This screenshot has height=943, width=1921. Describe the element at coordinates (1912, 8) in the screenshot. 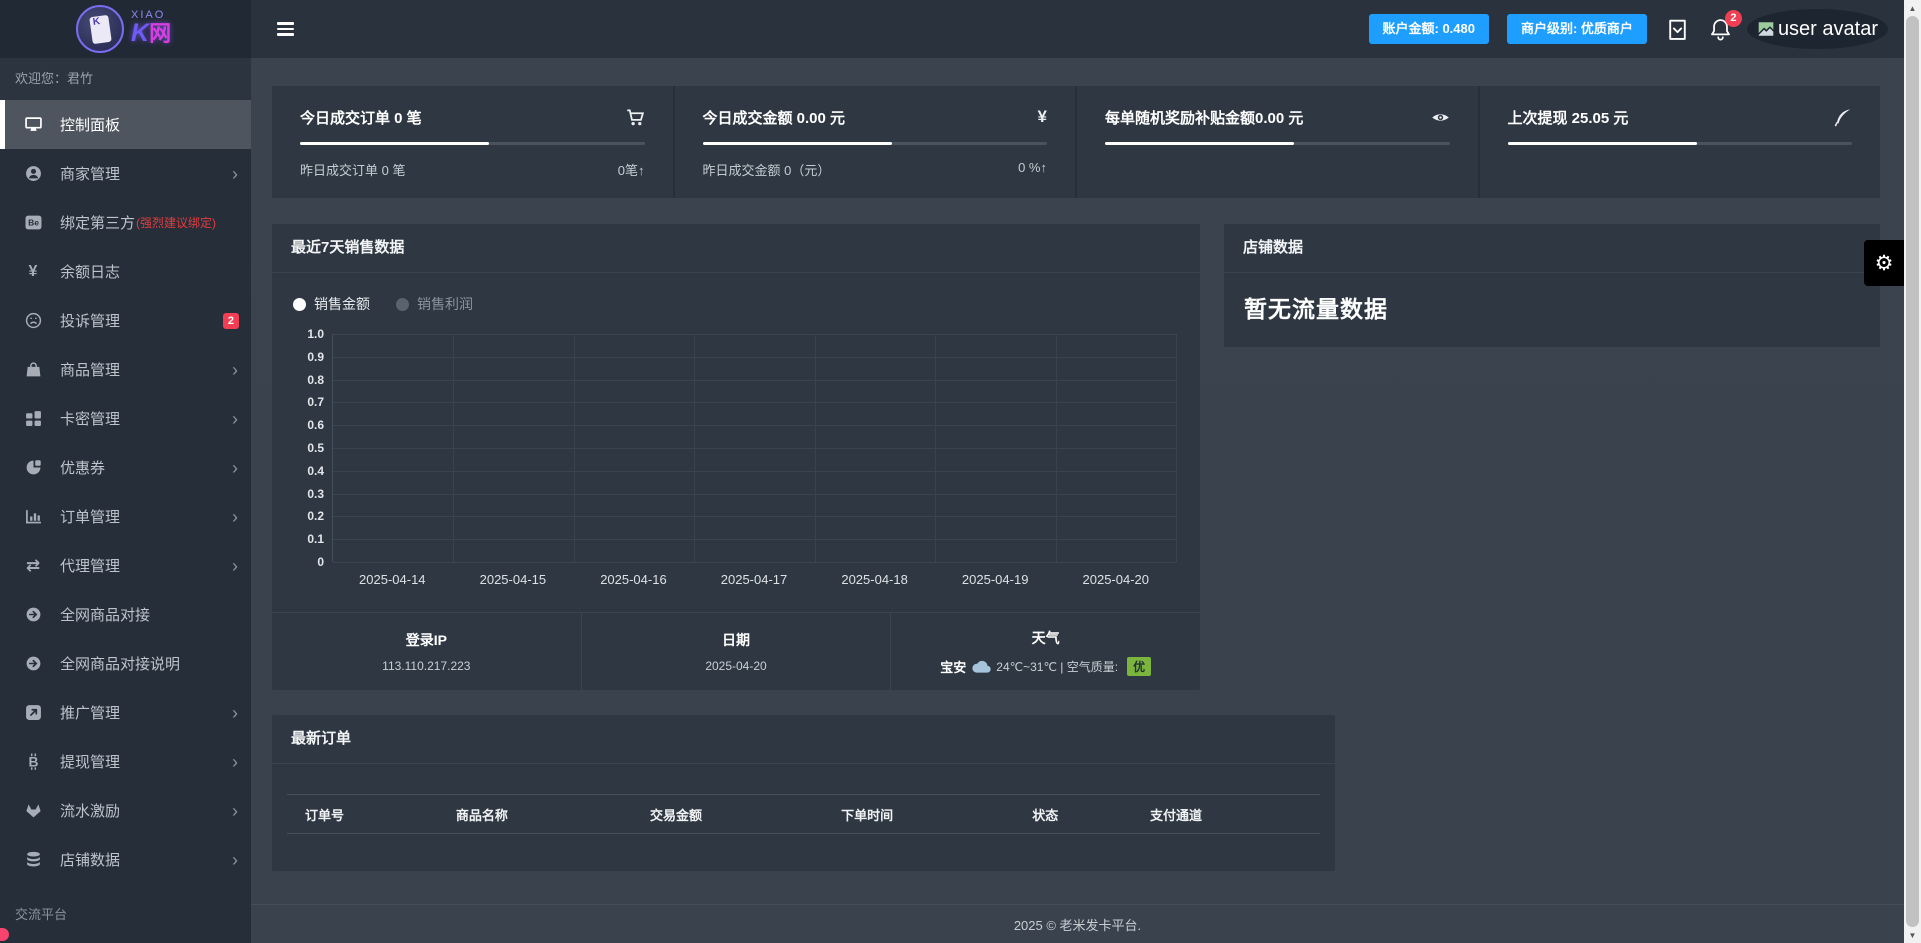

I see `scroll-up-arrow: ▲` at that location.